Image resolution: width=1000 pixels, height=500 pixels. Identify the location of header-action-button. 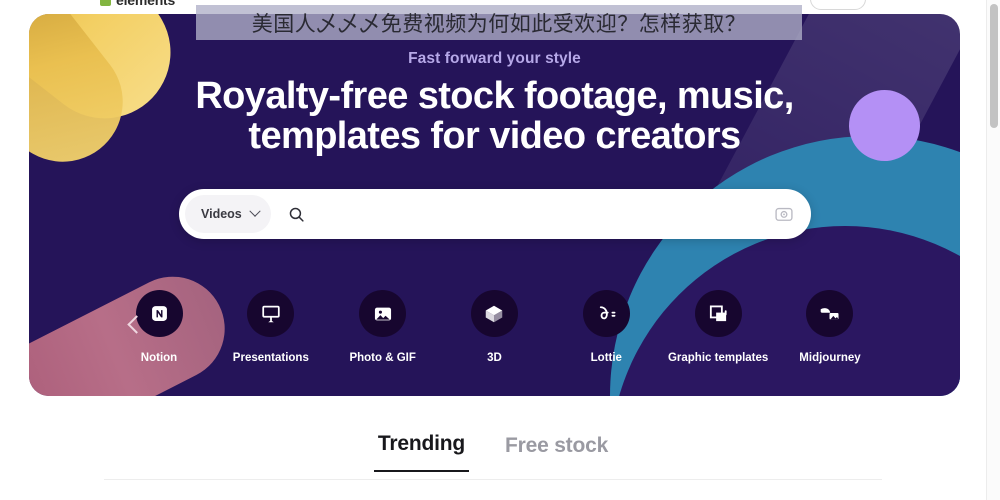
(838, 5).